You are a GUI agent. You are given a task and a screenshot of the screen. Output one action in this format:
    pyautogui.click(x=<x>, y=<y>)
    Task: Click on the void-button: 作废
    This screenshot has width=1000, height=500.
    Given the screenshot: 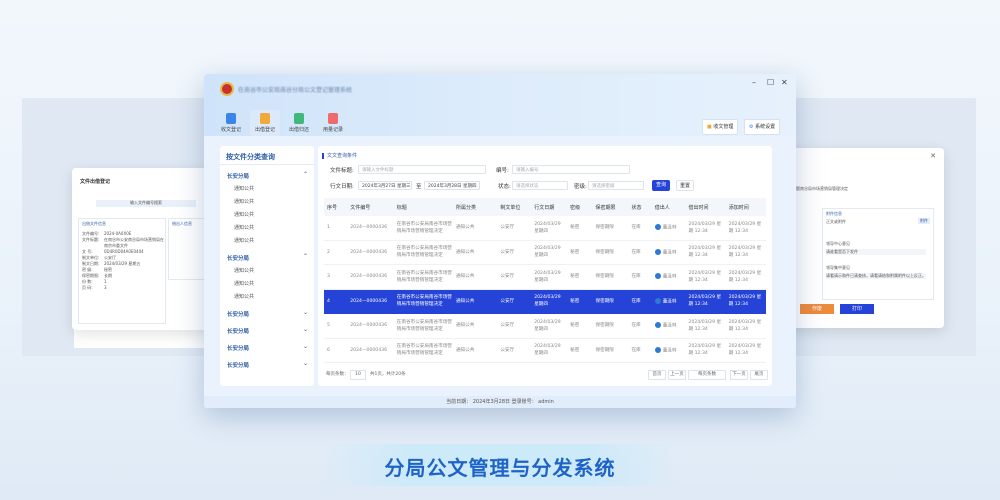 What is the action you would take?
    pyautogui.click(x=817, y=309)
    